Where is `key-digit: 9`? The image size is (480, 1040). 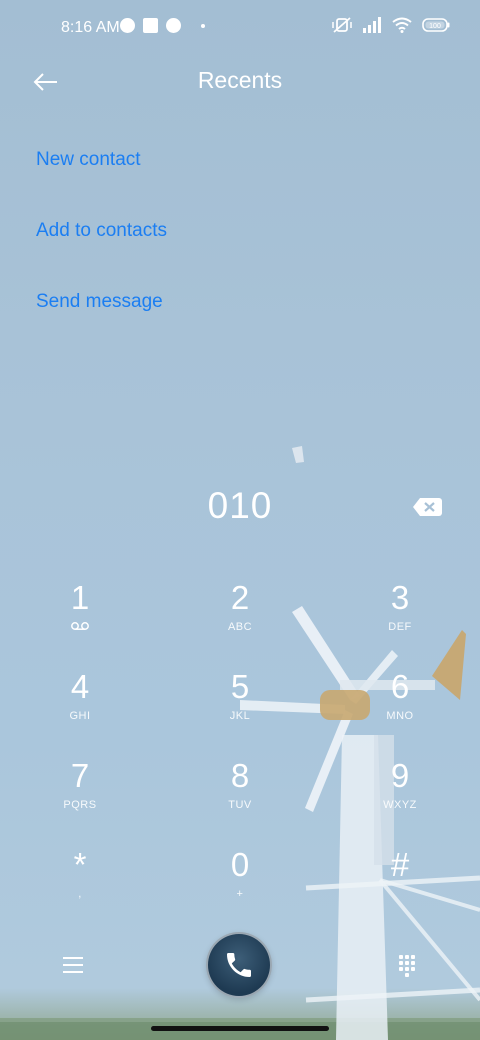 key-digit: 9 is located at coordinates (400, 775).